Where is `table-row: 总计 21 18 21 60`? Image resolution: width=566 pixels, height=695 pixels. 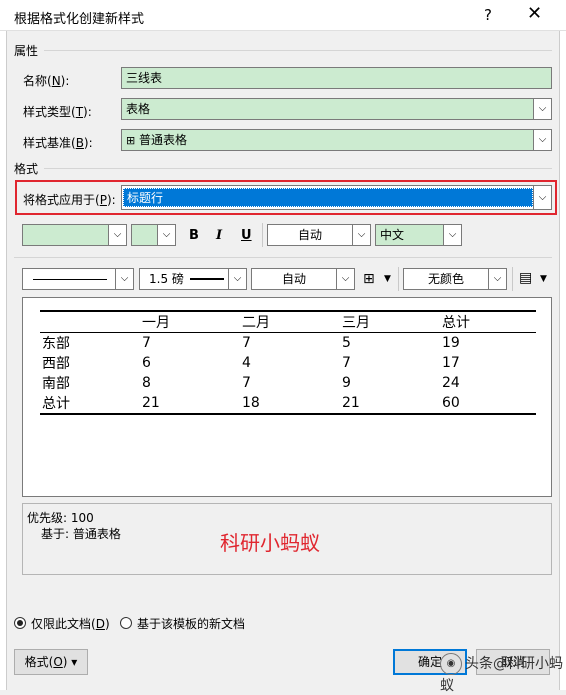 table-row: 总计 21 18 21 60 is located at coordinates (288, 404).